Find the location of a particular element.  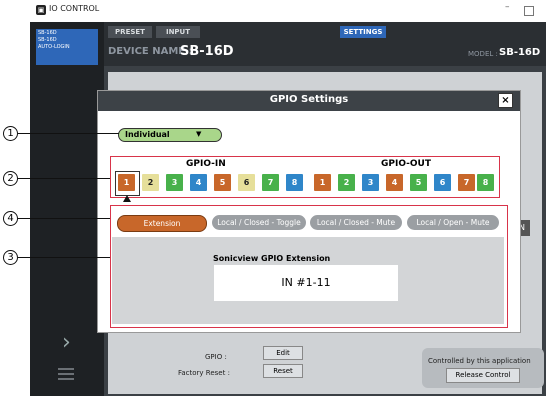

mode-select: Individual is located at coordinates (170, 135).